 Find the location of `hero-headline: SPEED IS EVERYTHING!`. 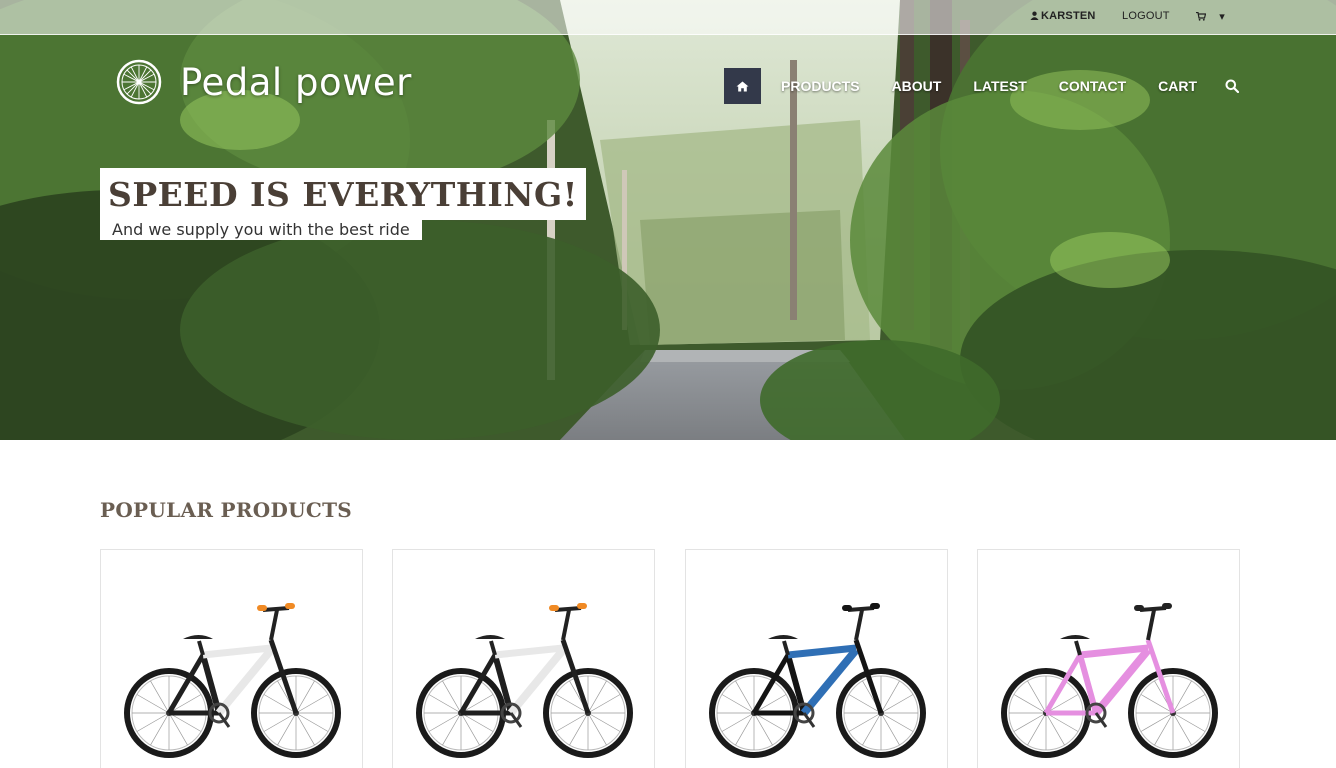

hero-headline: SPEED IS EVERYTHING! is located at coordinates (343, 194).